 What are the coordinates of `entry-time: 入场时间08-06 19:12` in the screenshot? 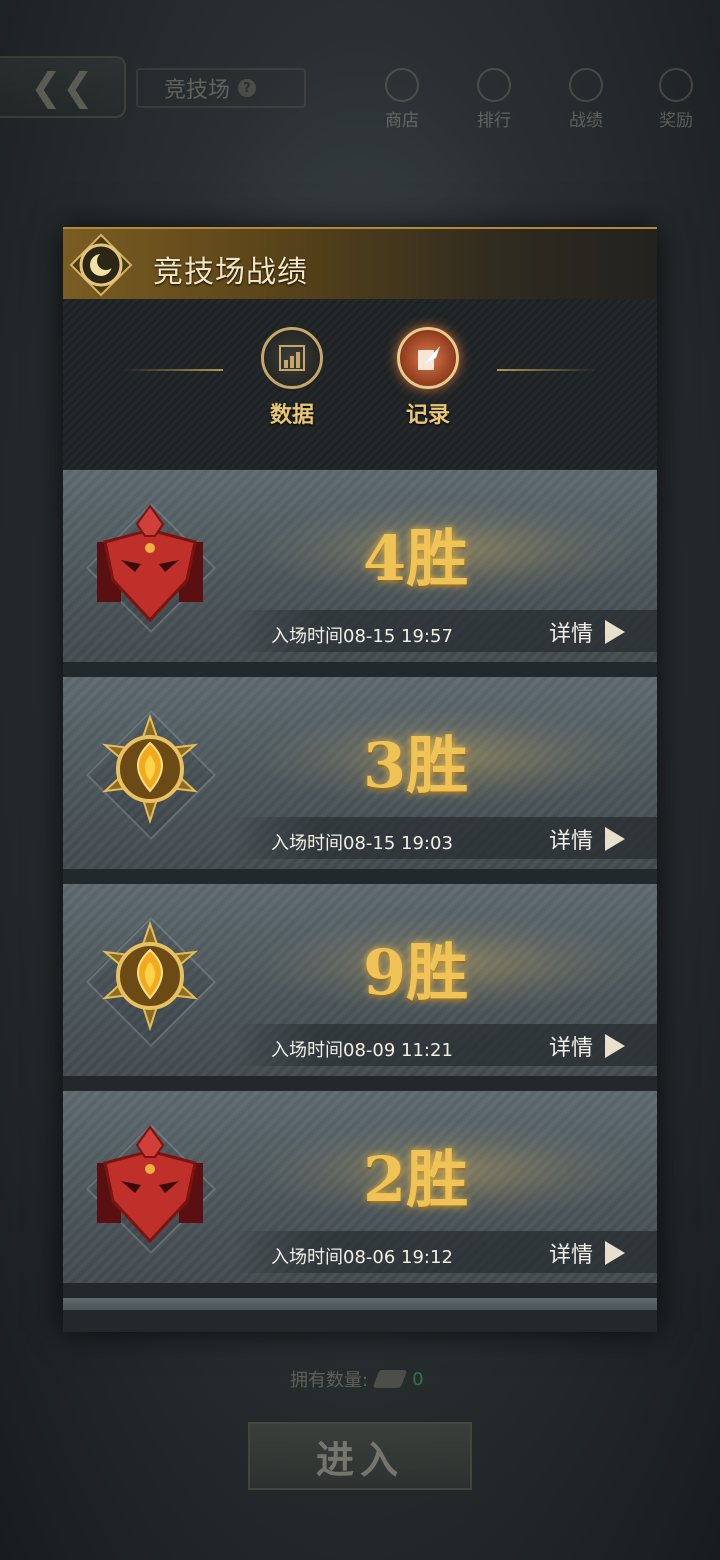 It's located at (362, 1257).